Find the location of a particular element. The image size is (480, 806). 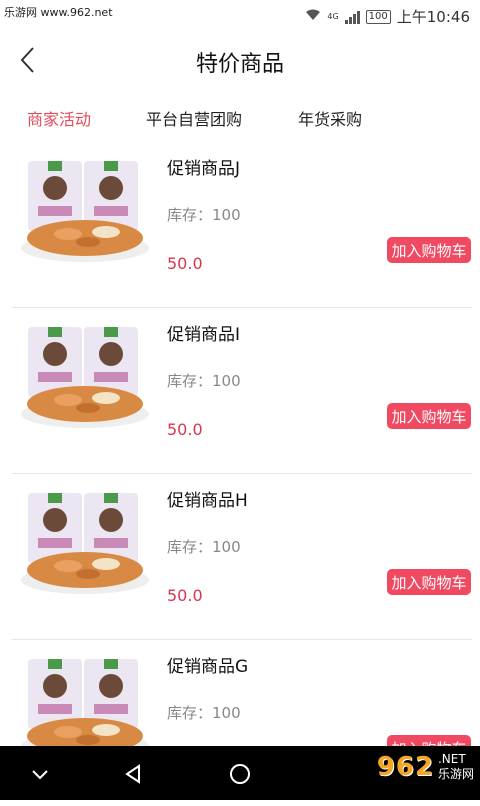

chevron-down-icon is located at coordinates (40, 775).